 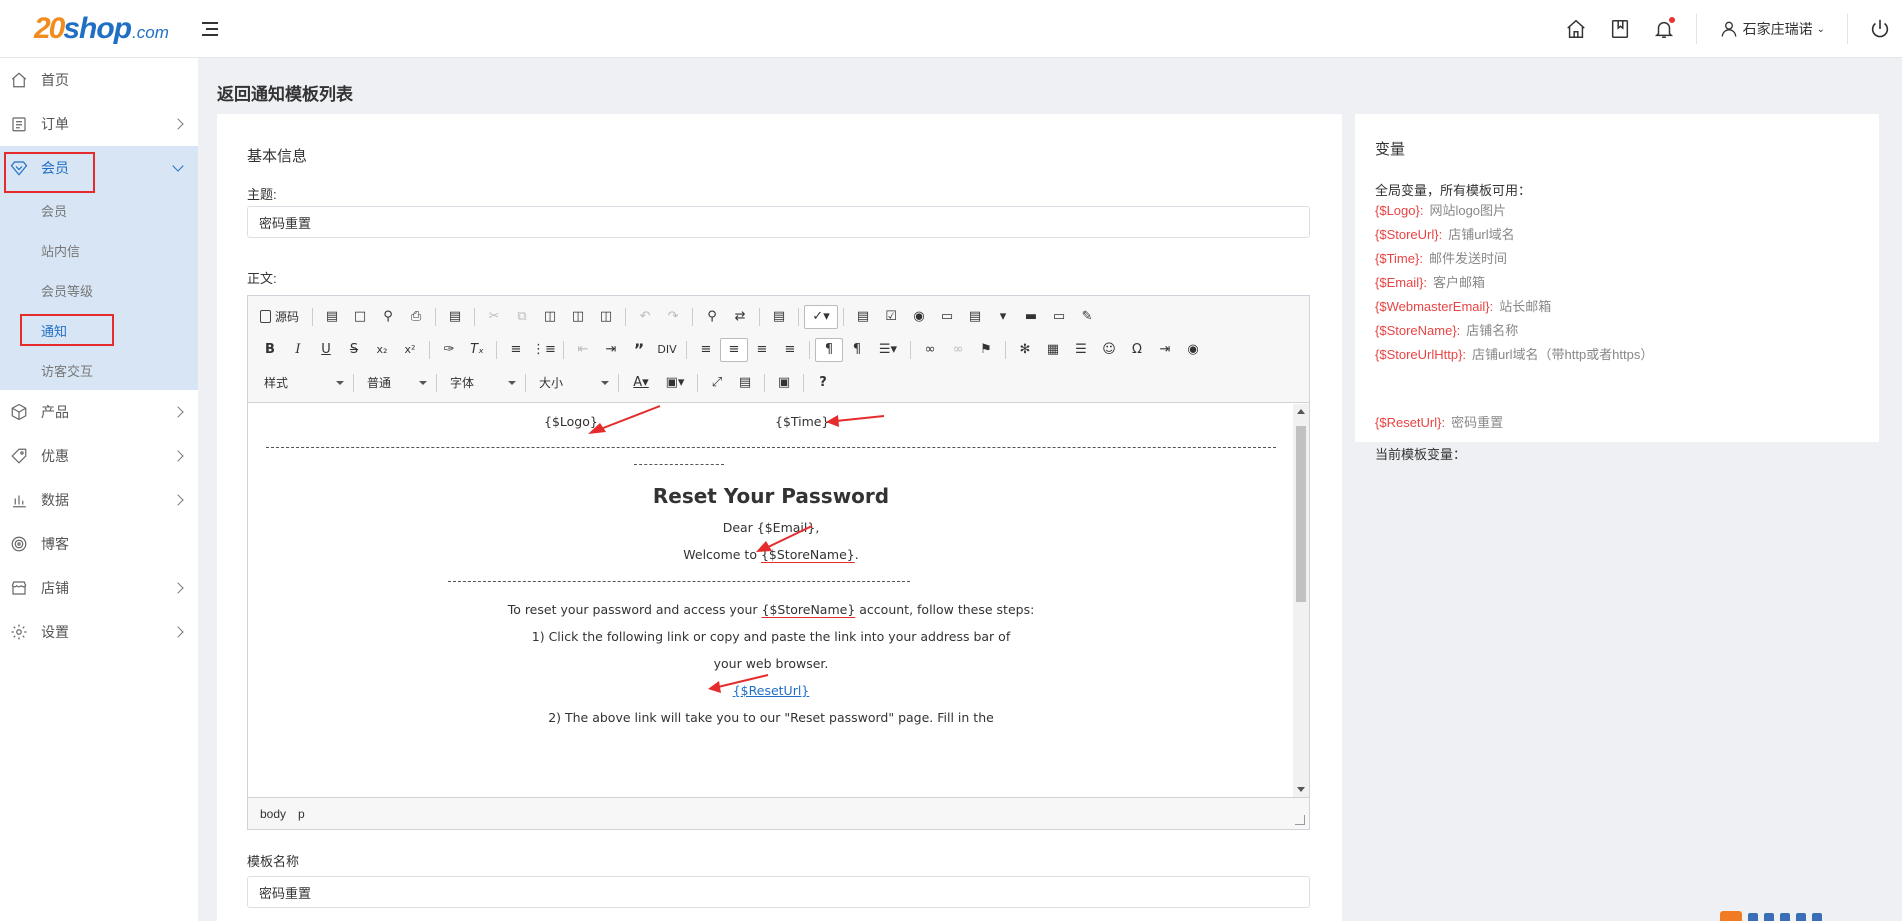 What do you see at coordinates (583, 350) in the screenshot?
I see `outdent-icon: ⇤` at bounding box center [583, 350].